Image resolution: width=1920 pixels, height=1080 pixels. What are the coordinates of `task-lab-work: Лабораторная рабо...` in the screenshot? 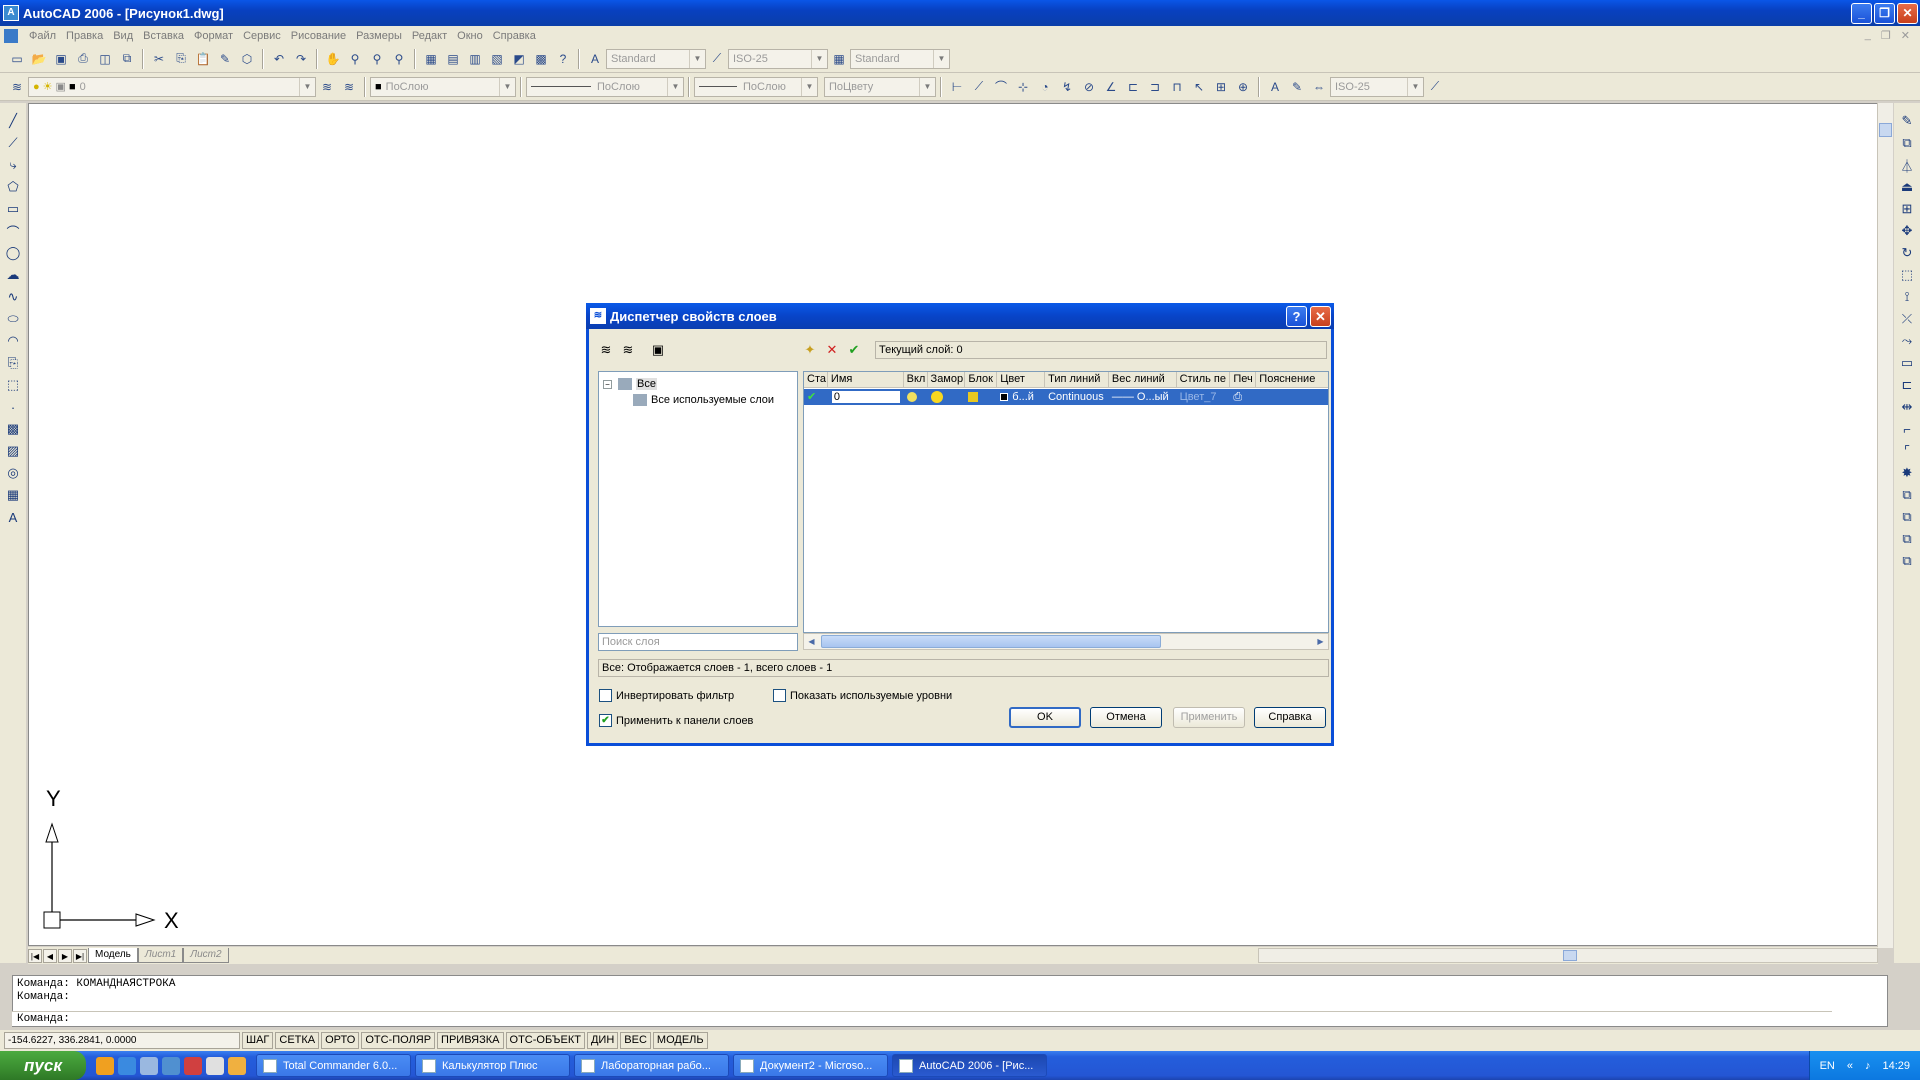 It's located at (651, 1065).